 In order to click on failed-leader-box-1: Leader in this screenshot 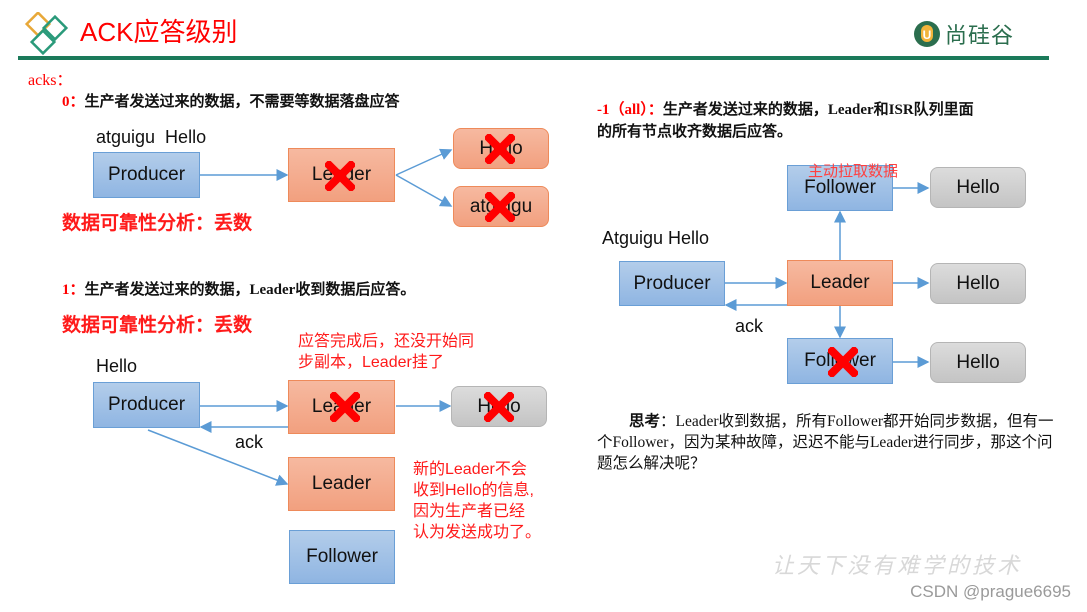, I will do `click(341, 407)`.